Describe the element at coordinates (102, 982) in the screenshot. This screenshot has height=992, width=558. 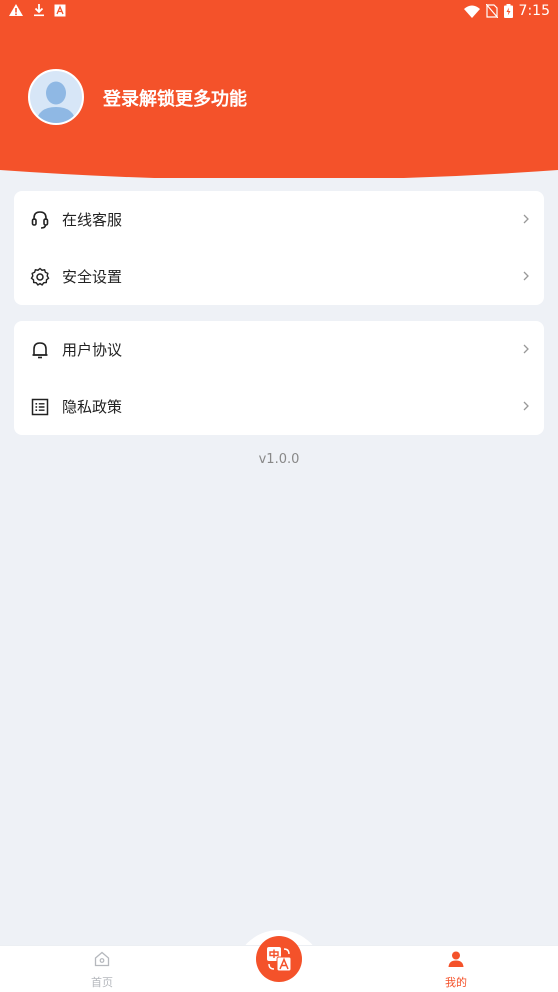
I see `tab-home-label: 首页` at that location.